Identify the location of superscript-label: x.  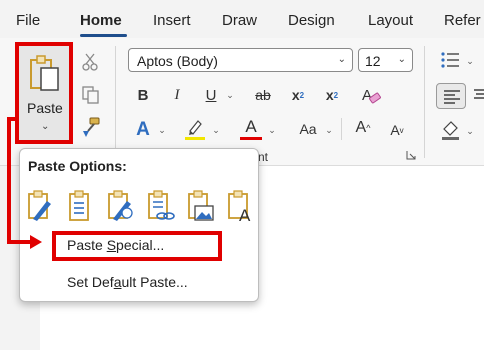
(329, 95).